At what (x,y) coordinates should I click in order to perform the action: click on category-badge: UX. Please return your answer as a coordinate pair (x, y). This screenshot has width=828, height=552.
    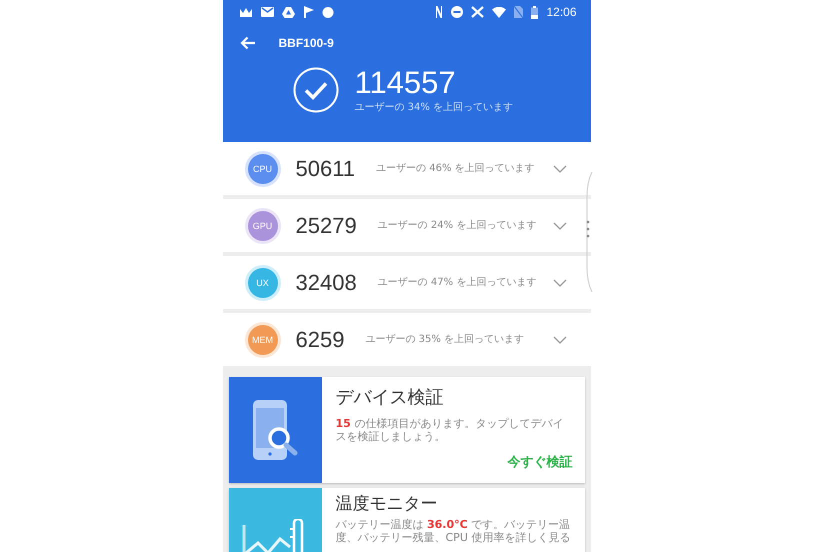
    Looking at the image, I should click on (263, 283).